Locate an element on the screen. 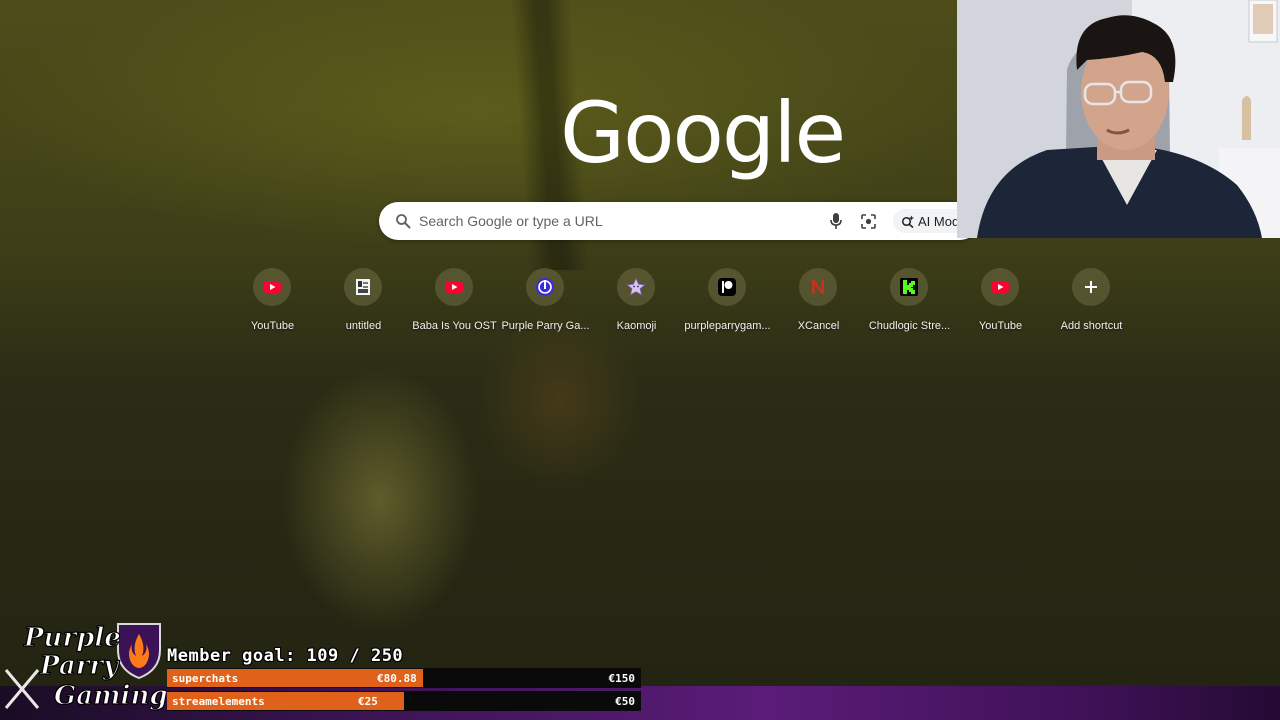 Image resolution: width=1280 pixels, height=720 pixels. star-icon is located at coordinates (636, 286).